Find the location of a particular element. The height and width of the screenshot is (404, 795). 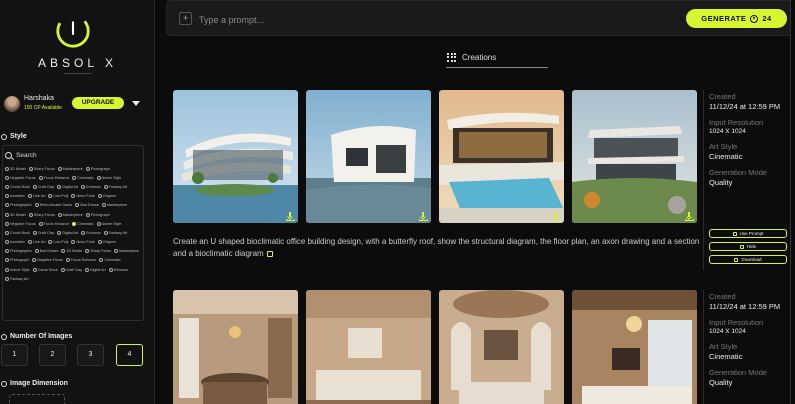

style-option: Line Art is located at coordinates (36, 196).